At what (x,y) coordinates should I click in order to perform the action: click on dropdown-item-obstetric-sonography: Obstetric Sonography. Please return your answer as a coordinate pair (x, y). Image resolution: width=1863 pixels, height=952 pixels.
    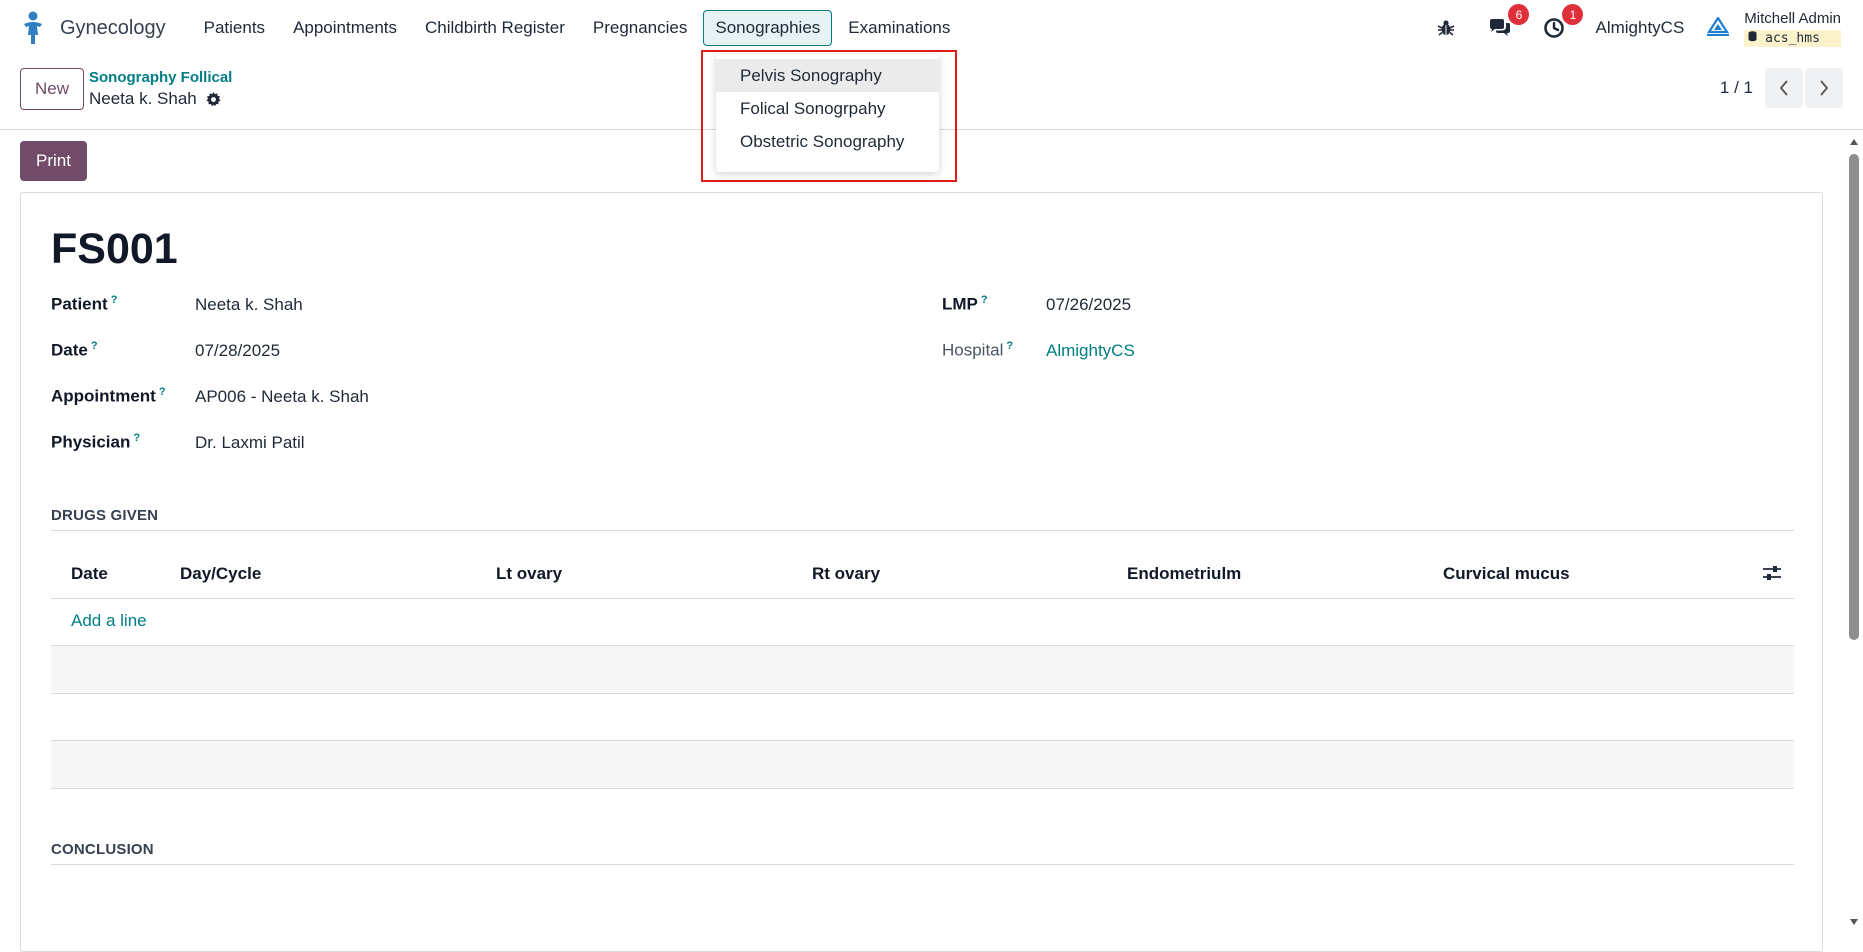
    Looking at the image, I should click on (827, 141).